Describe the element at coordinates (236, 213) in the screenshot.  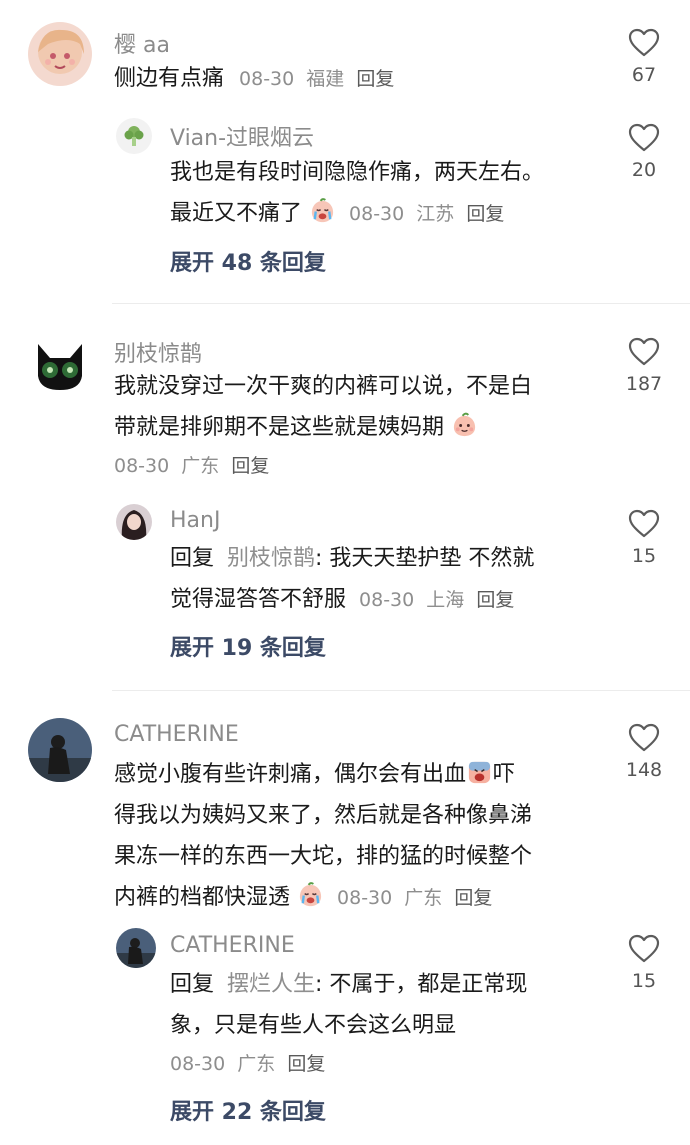
I see `reply-body-line: 最近又不痛了` at that location.